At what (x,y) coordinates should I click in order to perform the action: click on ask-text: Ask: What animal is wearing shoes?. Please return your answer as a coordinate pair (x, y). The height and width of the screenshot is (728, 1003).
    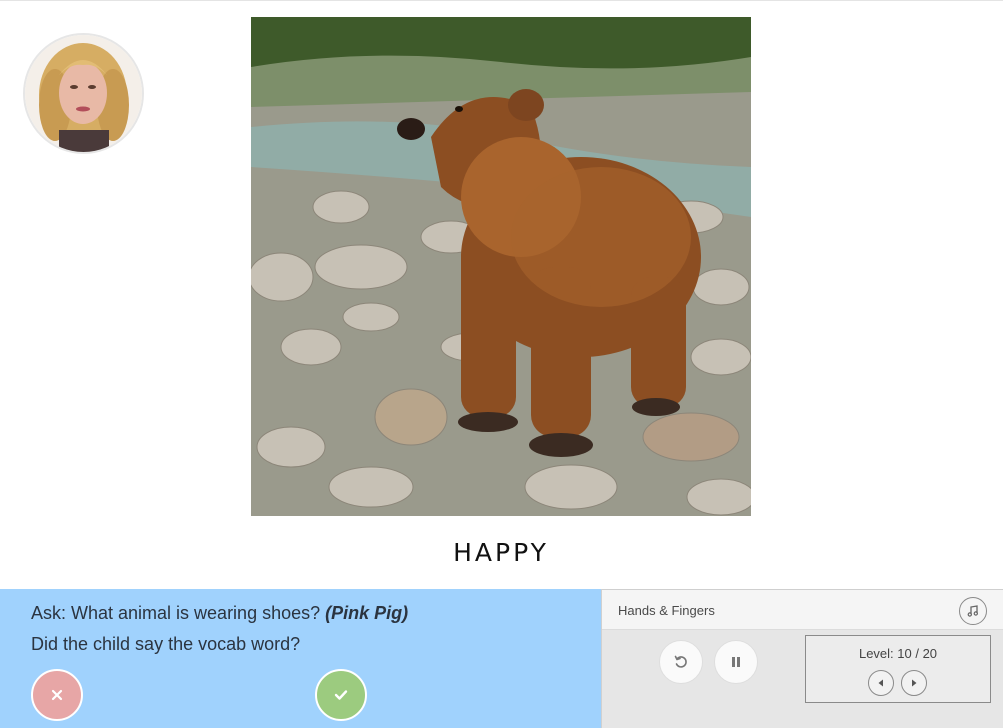
    Looking at the image, I should click on (176, 613).